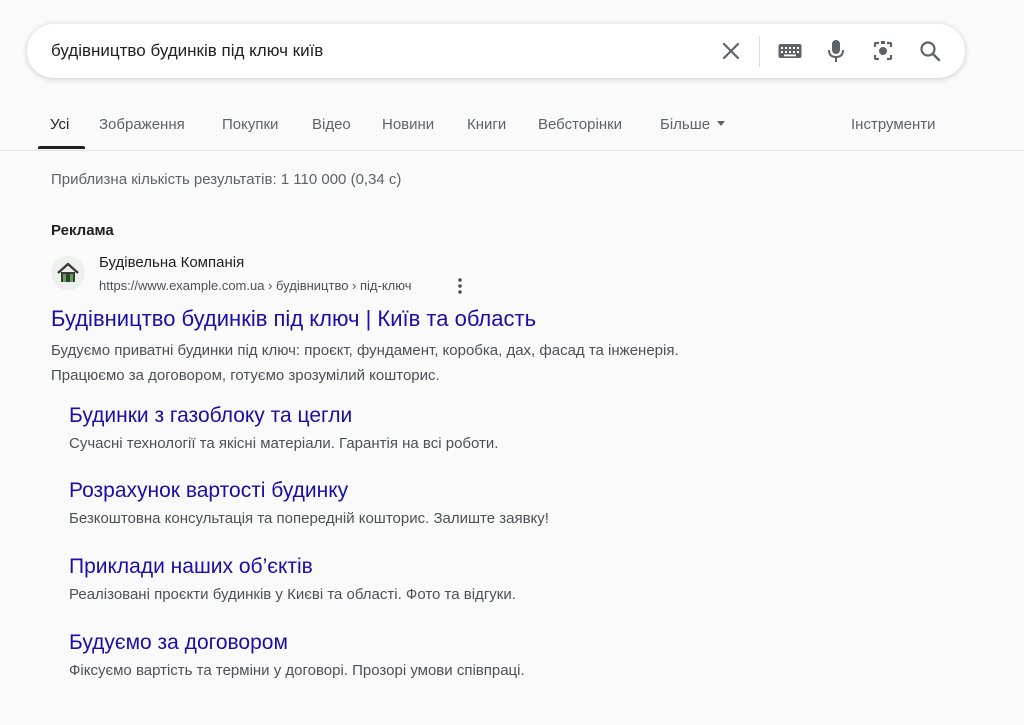 The image size is (1024, 725). What do you see at coordinates (759, 51) in the screenshot?
I see `search-divider` at bounding box center [759, 51].